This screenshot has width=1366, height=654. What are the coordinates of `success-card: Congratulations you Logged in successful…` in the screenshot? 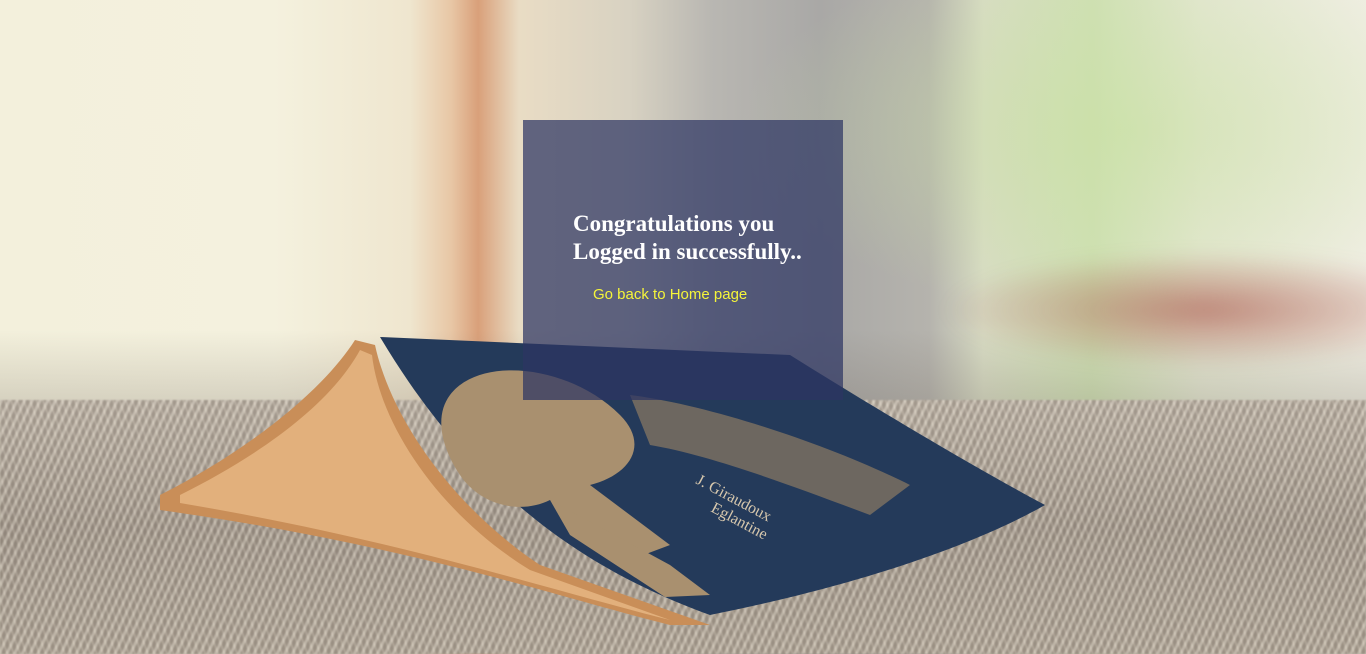 It's located at (683, 260).